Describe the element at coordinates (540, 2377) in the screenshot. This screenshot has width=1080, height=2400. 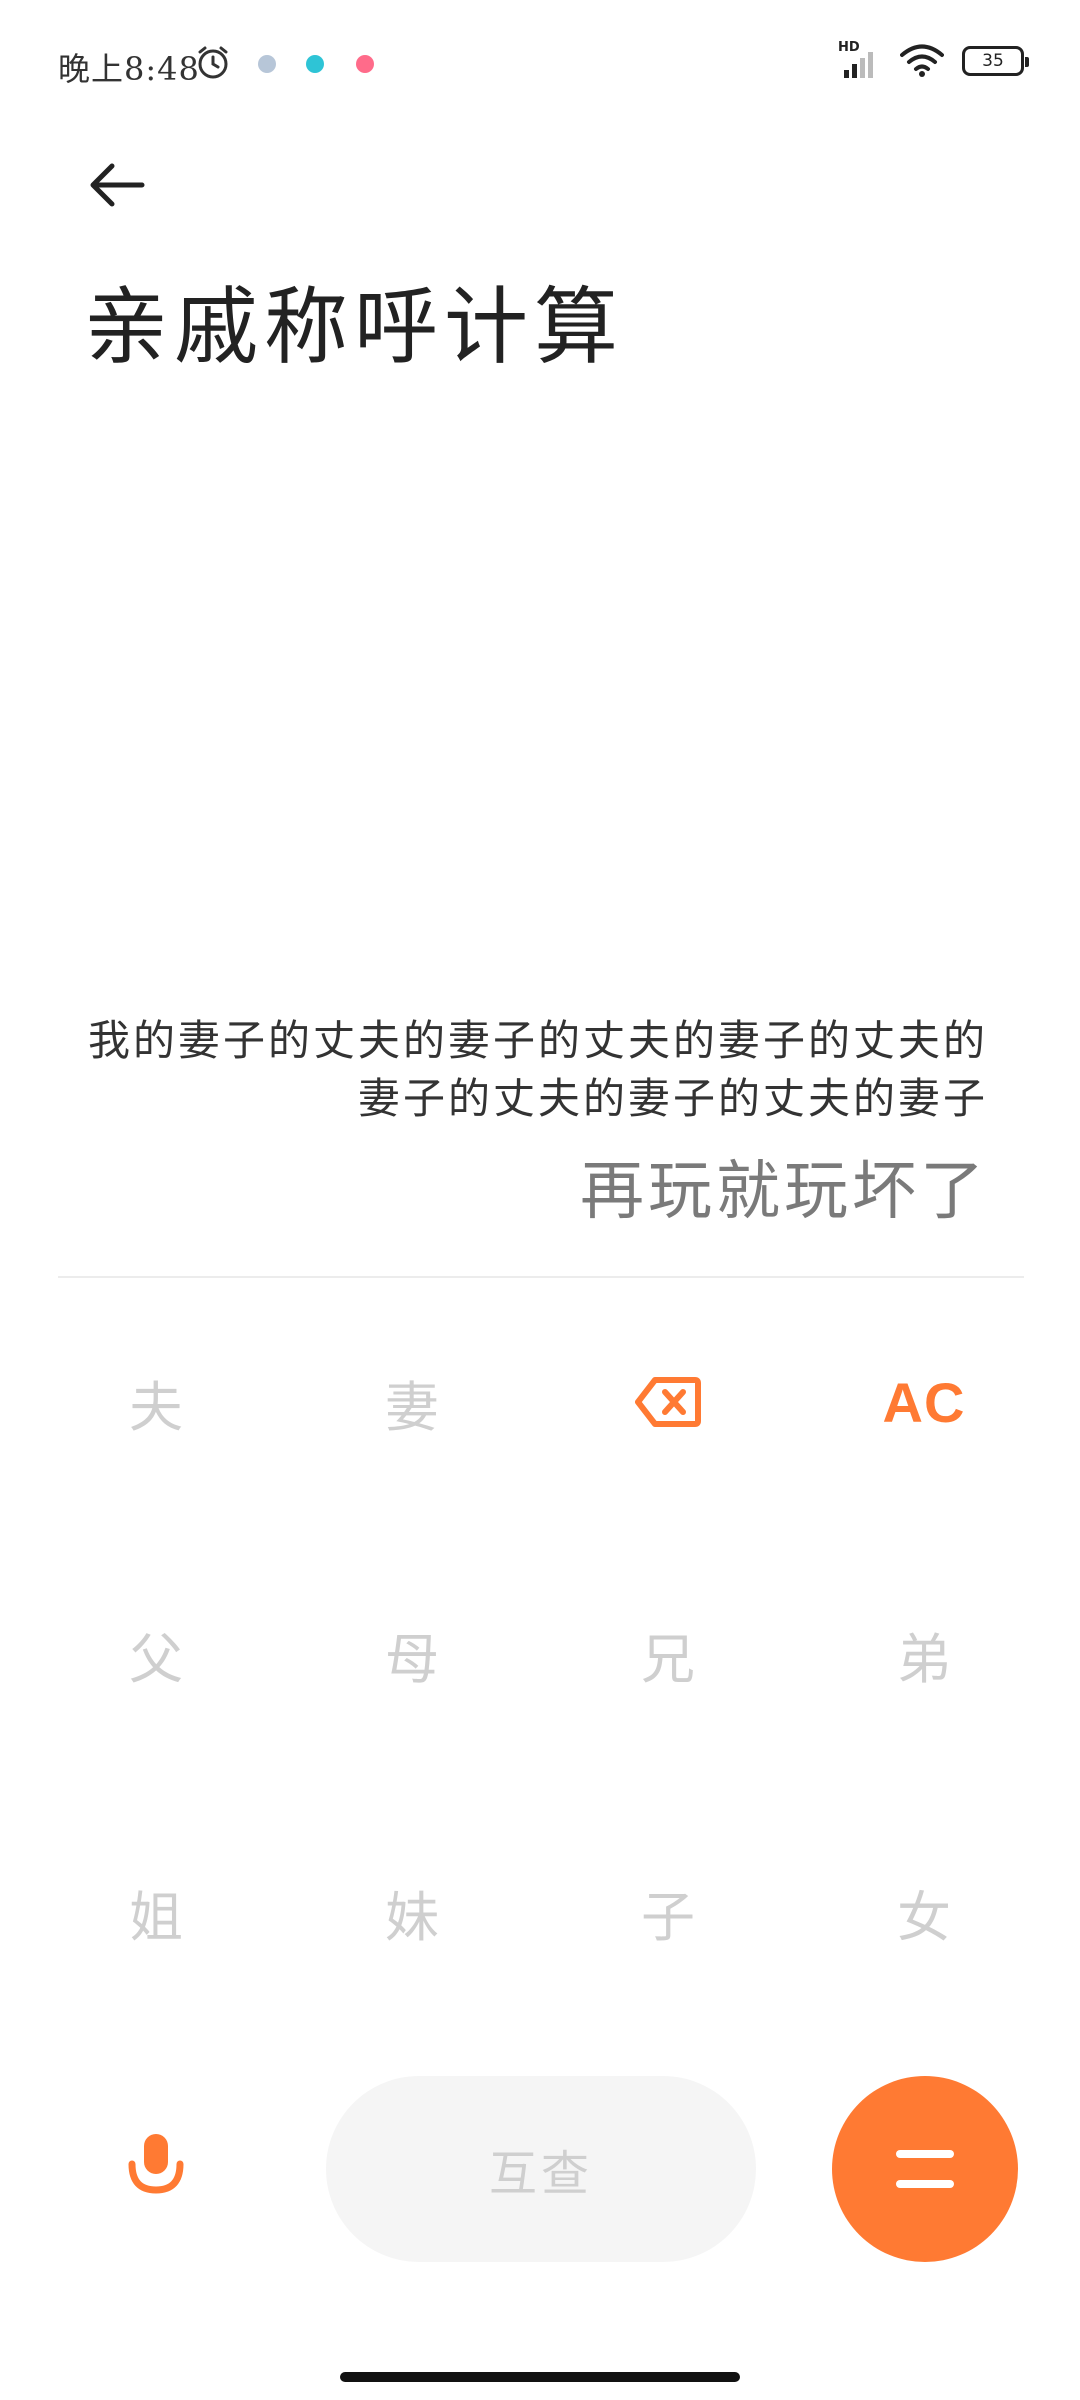
I see `home-indicator` at that location.